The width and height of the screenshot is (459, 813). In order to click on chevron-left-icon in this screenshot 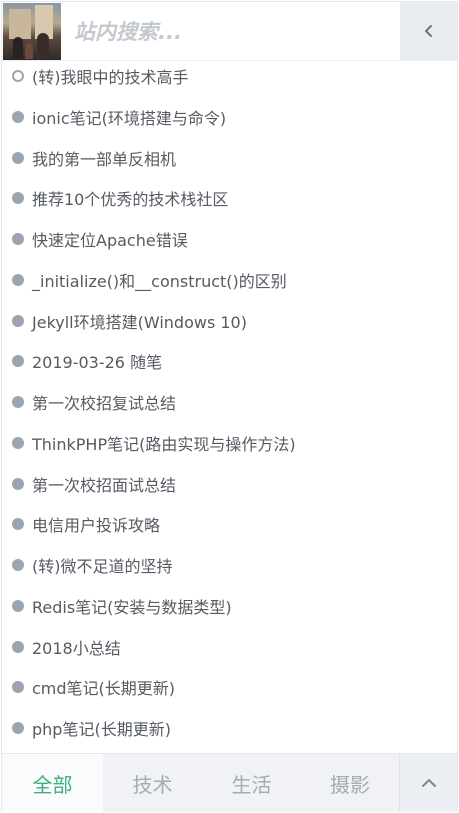, I will do `click(428, 31)`.